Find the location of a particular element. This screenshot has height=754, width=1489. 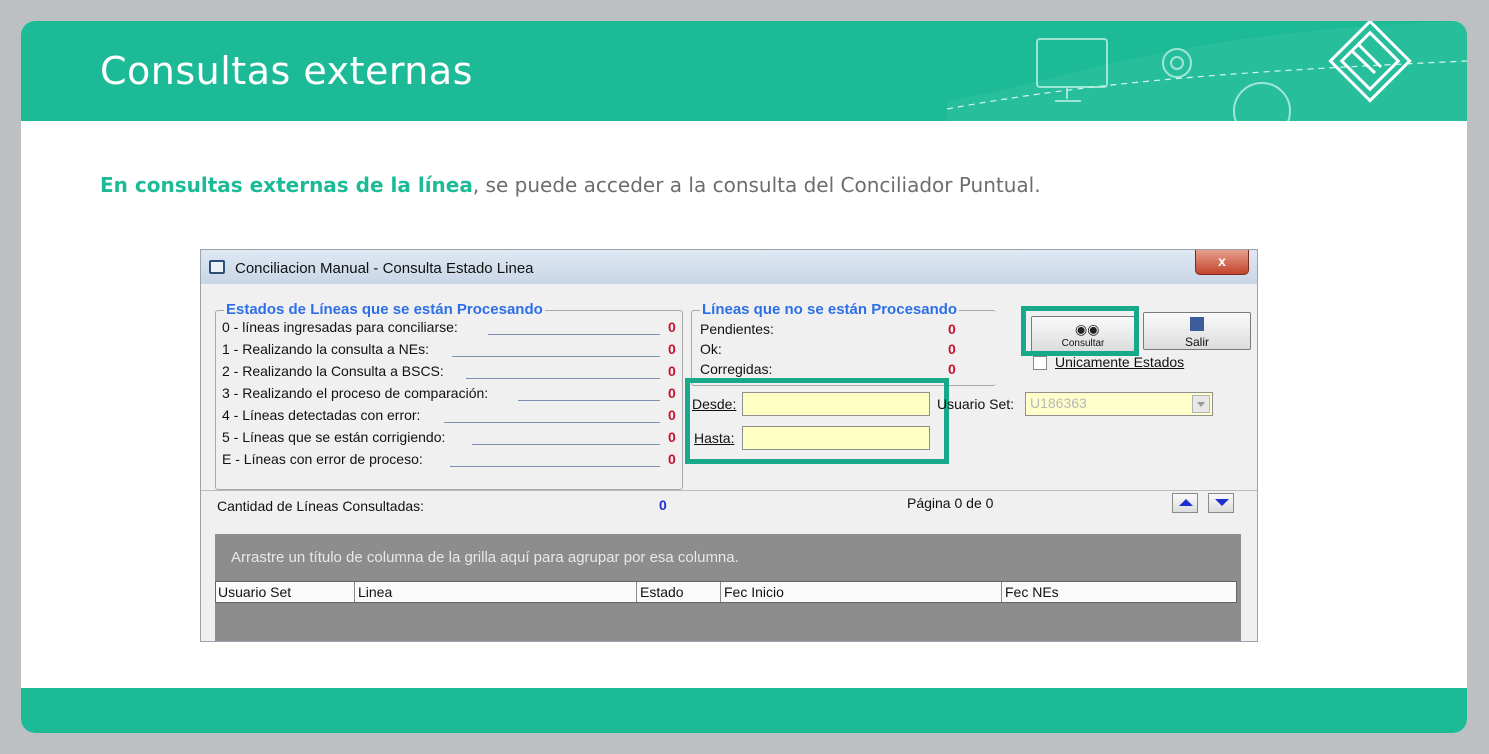

column-header: Linea is located at coordinates (375, 592).